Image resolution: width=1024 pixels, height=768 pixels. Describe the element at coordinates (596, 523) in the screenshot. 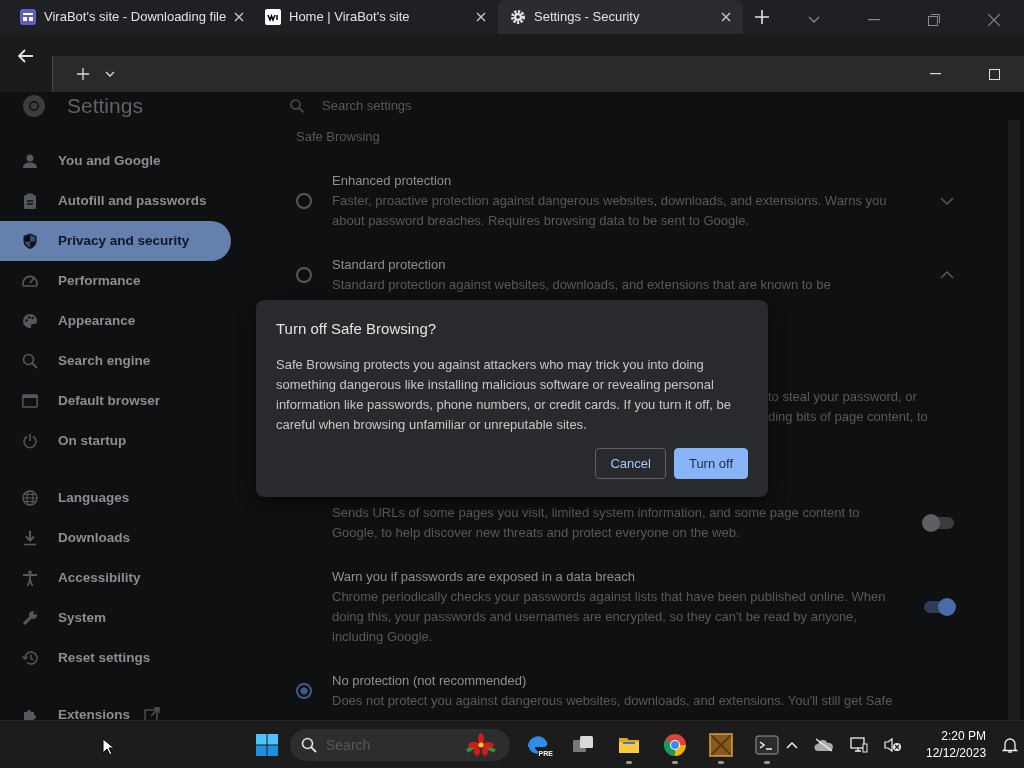

I see `option-description: Sends URLs of some pages you visit, limited system information, and some page content to Google, to help discover new threats and protect everyone on the web.` at that location.